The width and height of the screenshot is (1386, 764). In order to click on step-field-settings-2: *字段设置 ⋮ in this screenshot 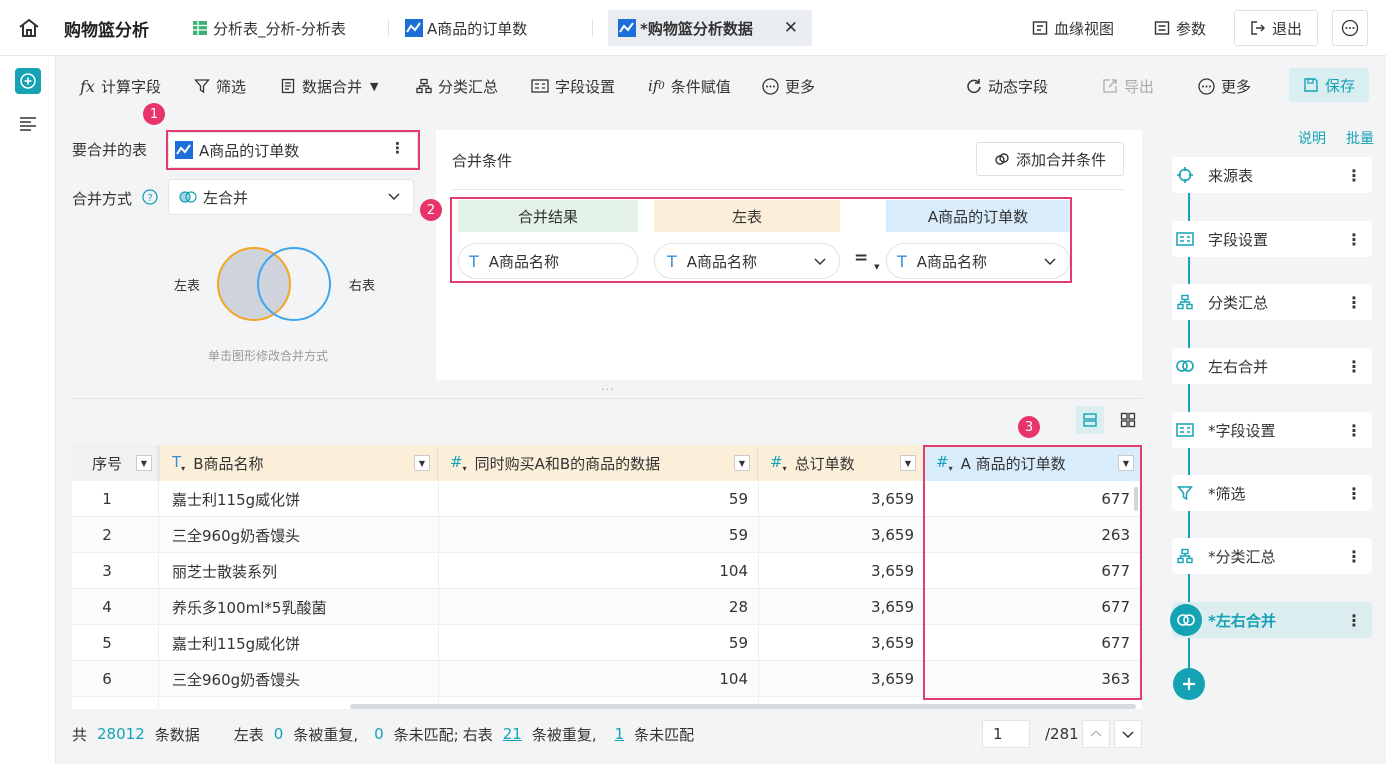, I will do `click(1272, 430)`.